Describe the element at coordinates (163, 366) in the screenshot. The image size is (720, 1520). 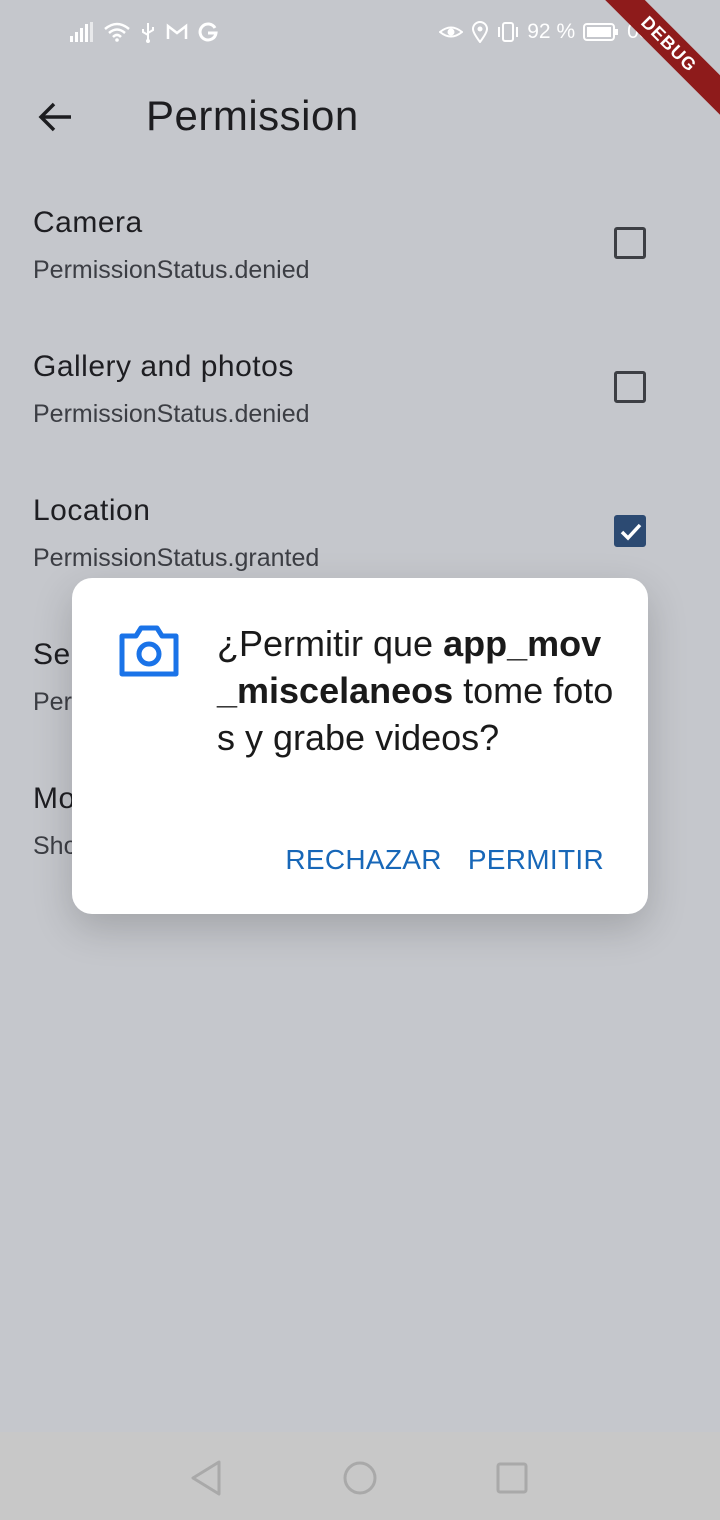
I see `permission-title: Gallery and photos` at that location.